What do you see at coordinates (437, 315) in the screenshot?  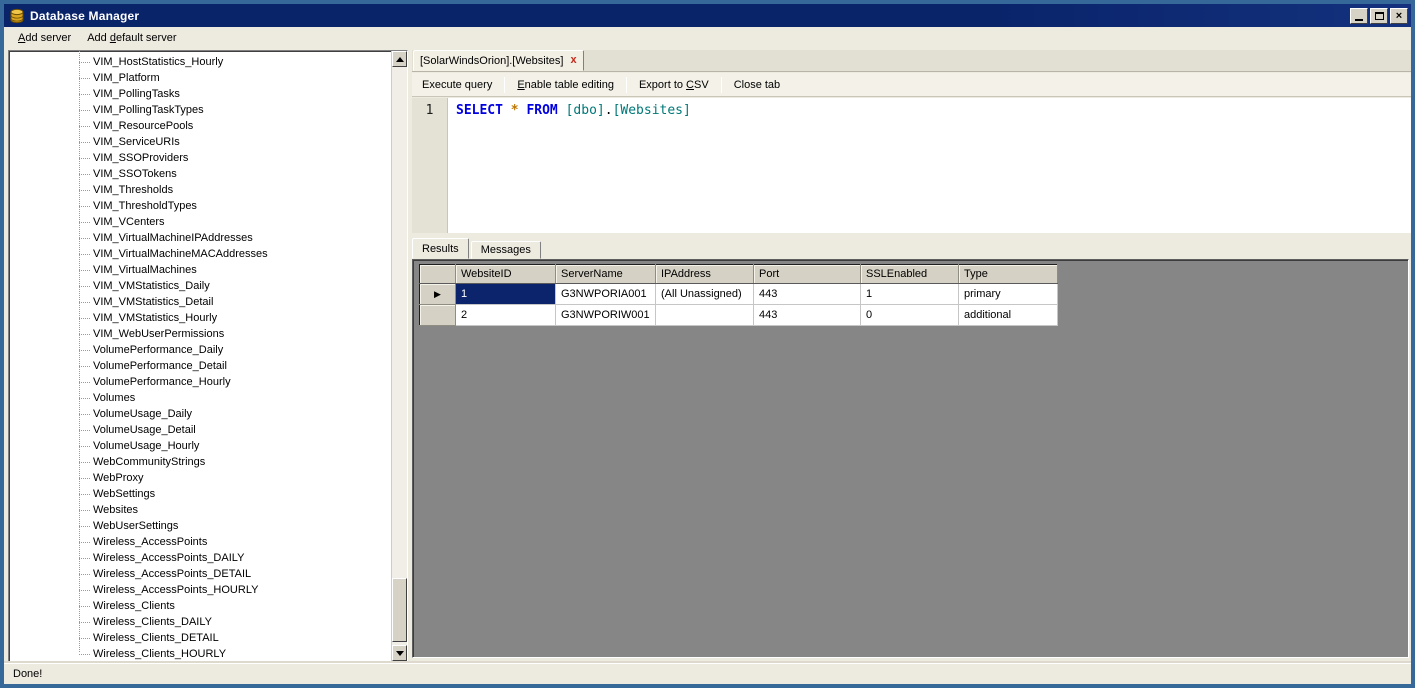 I see `row-selector` at bounding box center [437, 315].